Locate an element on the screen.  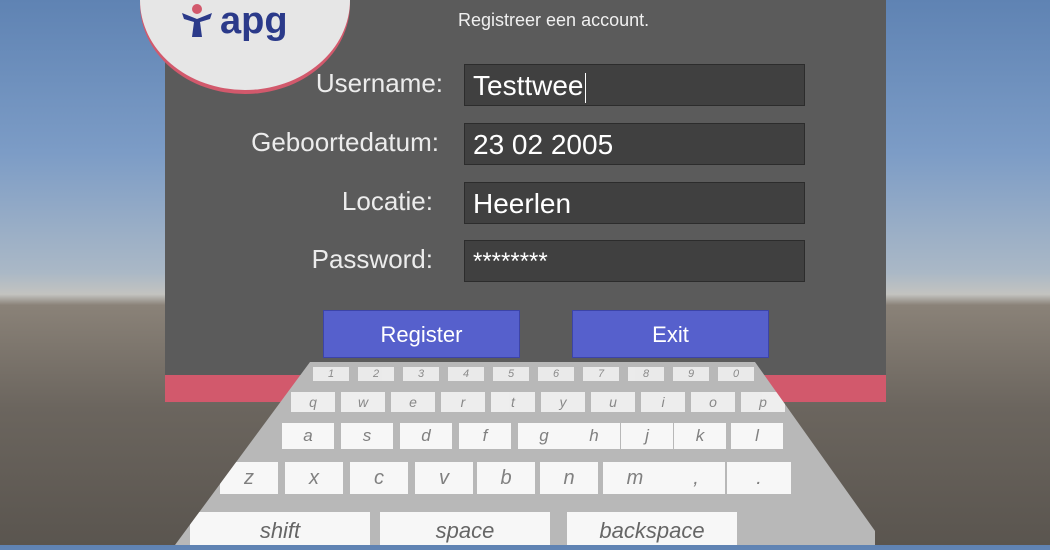
birthdate-field: 23 02 2005 is located at coordinates (634, 144).